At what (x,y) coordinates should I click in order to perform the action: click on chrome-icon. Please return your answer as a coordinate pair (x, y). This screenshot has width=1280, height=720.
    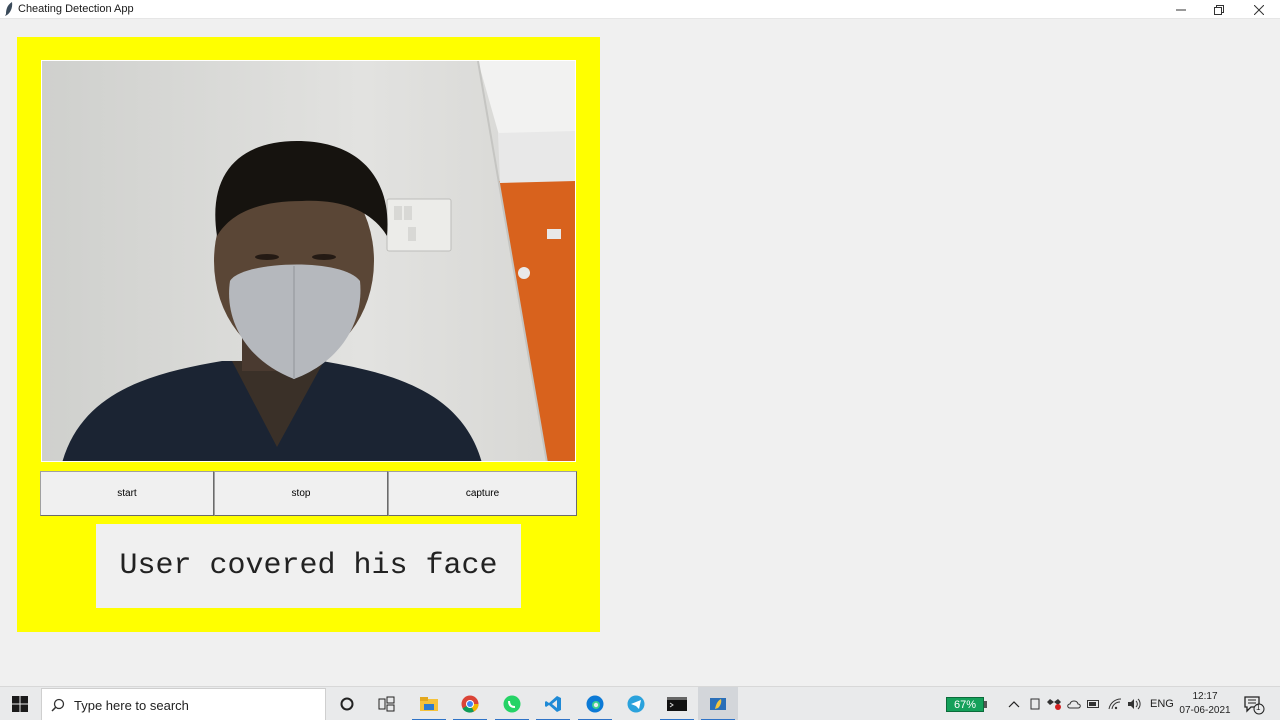
    Looking at the image, I should click on (470, 704).